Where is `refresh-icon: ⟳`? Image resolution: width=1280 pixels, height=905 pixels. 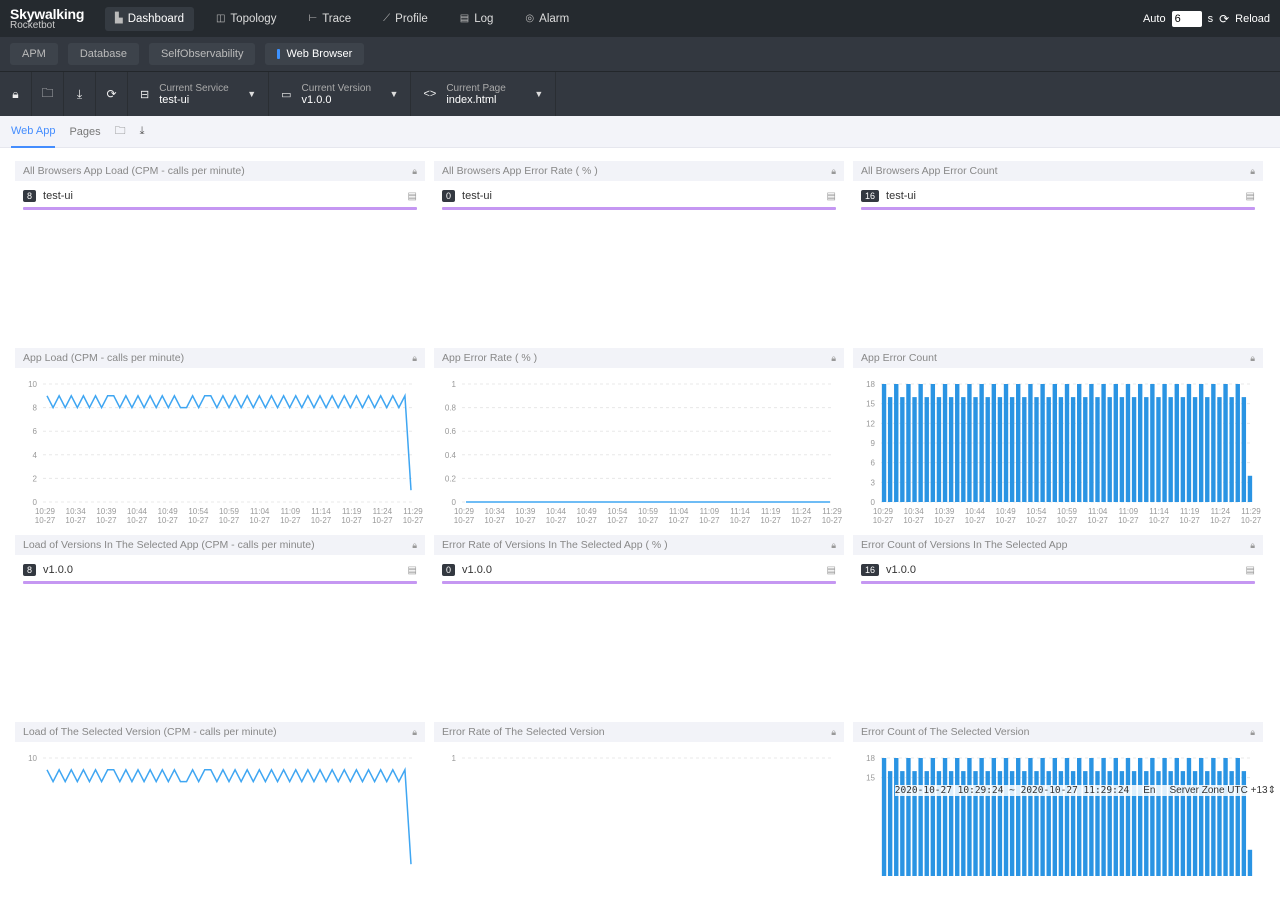
refresh-icon: ⟳ is located at coordinates (112, 94).